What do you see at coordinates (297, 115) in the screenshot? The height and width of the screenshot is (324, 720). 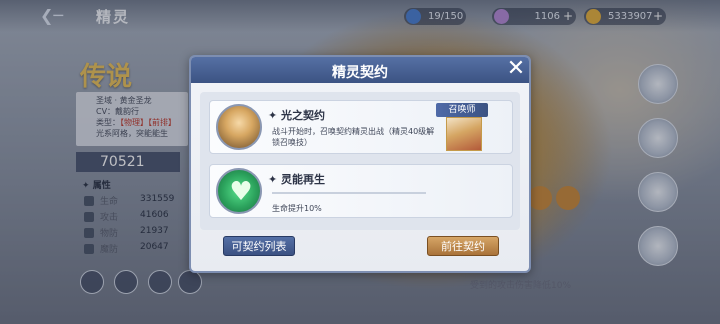 I see `contract-name: ✦ 光之契约` at bounding box center [297, 115].